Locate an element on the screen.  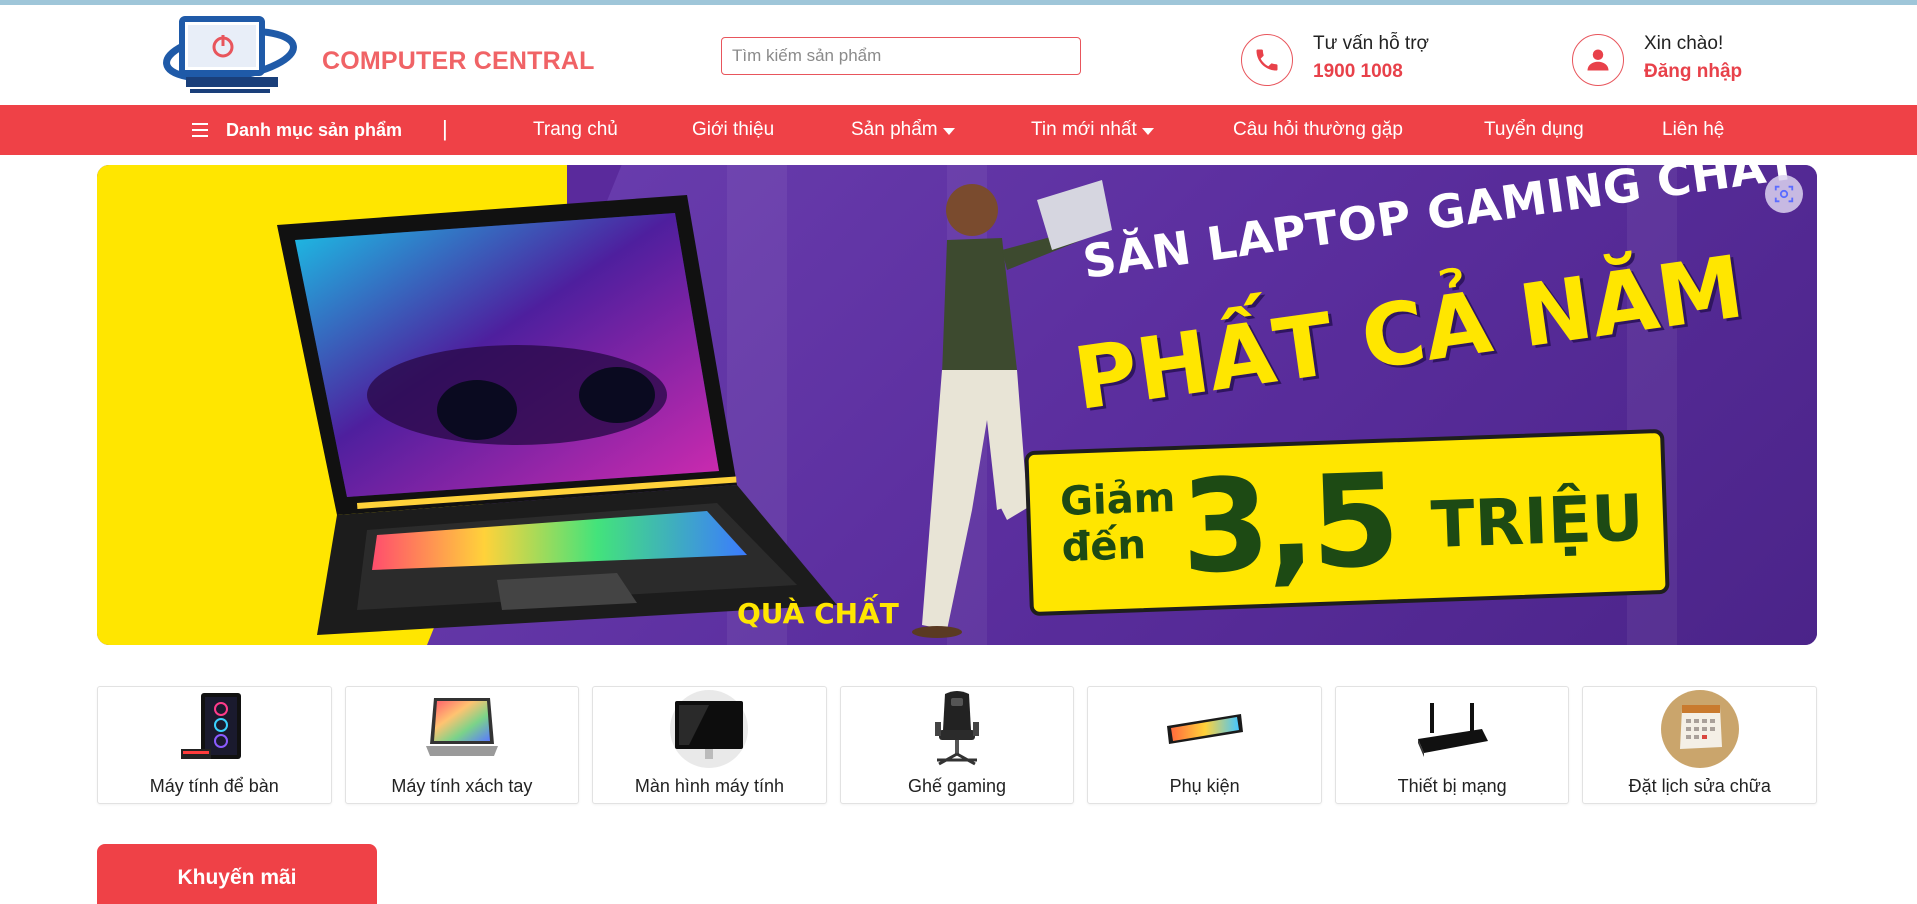
discount-box: Giảm đến 3,5 TRIỆU is located at coordinates (1347, 522).